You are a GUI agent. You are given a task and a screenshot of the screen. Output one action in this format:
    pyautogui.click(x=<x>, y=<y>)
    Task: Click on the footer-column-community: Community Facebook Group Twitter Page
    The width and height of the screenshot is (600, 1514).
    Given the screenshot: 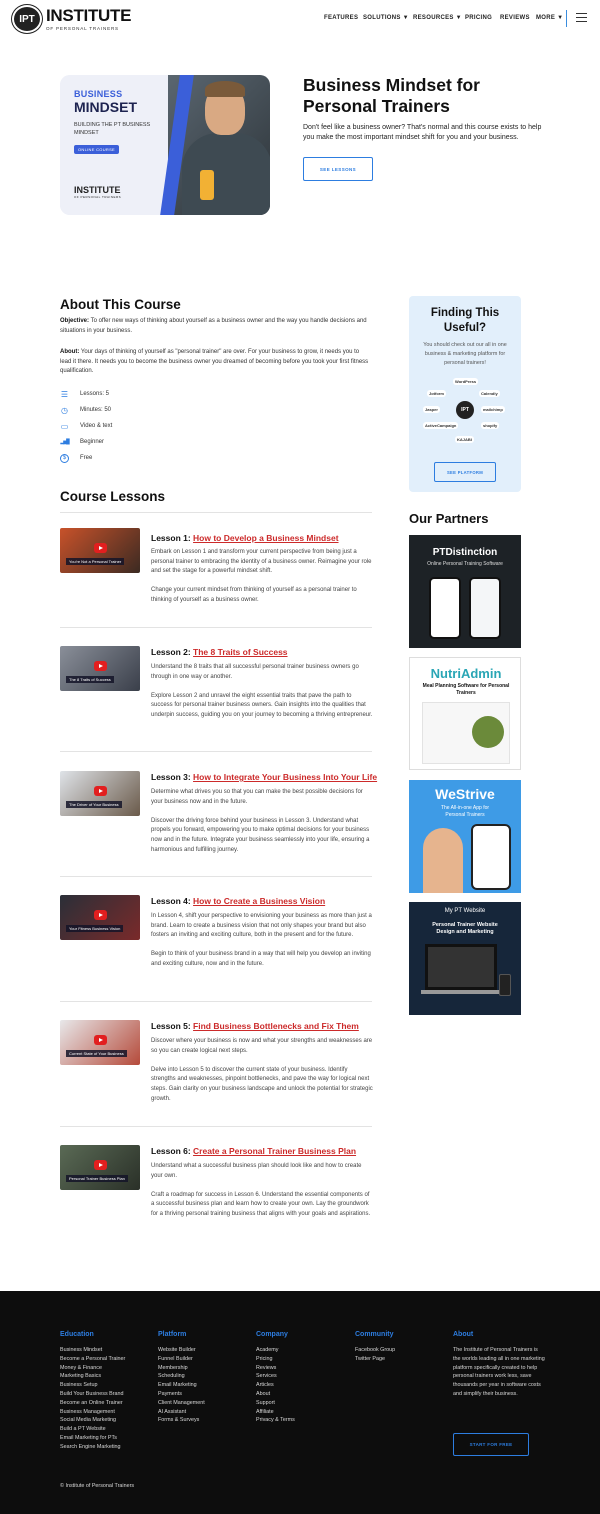 What is the action you would take?
    pyautogui.click(x=375, y=1347)
    